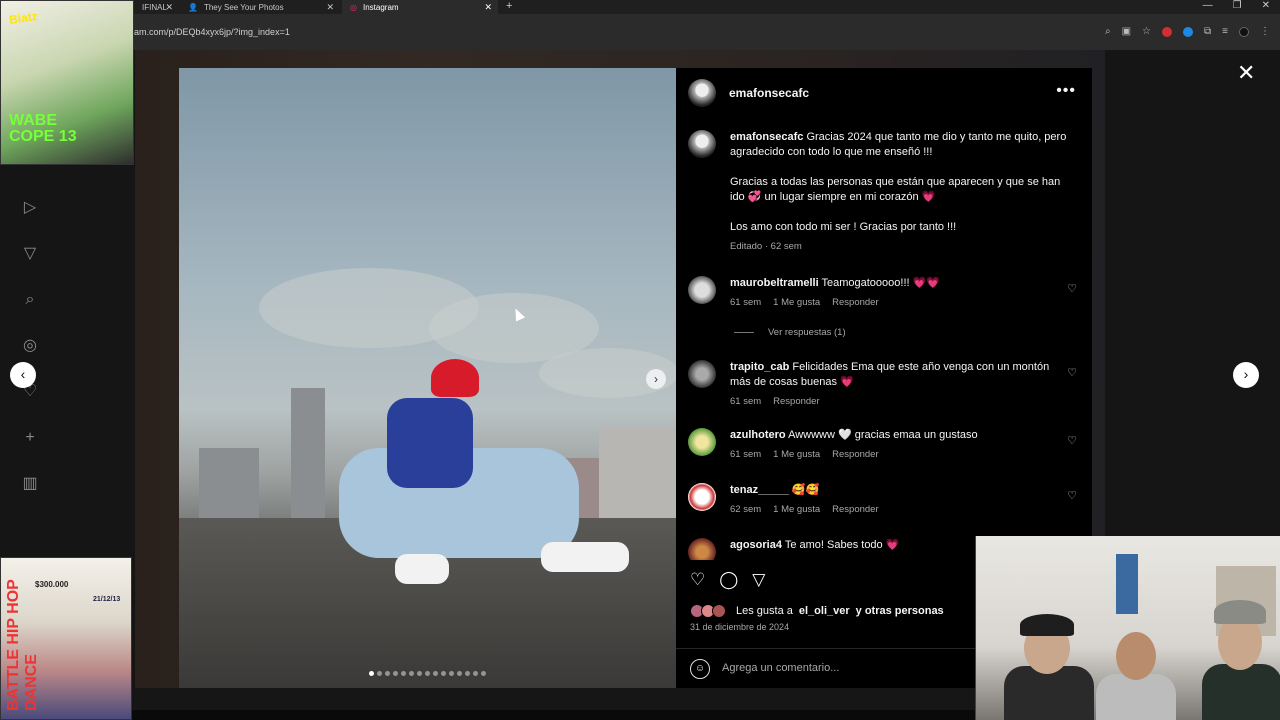 This screenshot has height=720, width=1280. I want to click on minimize-icon: —, so click(1208, 5).